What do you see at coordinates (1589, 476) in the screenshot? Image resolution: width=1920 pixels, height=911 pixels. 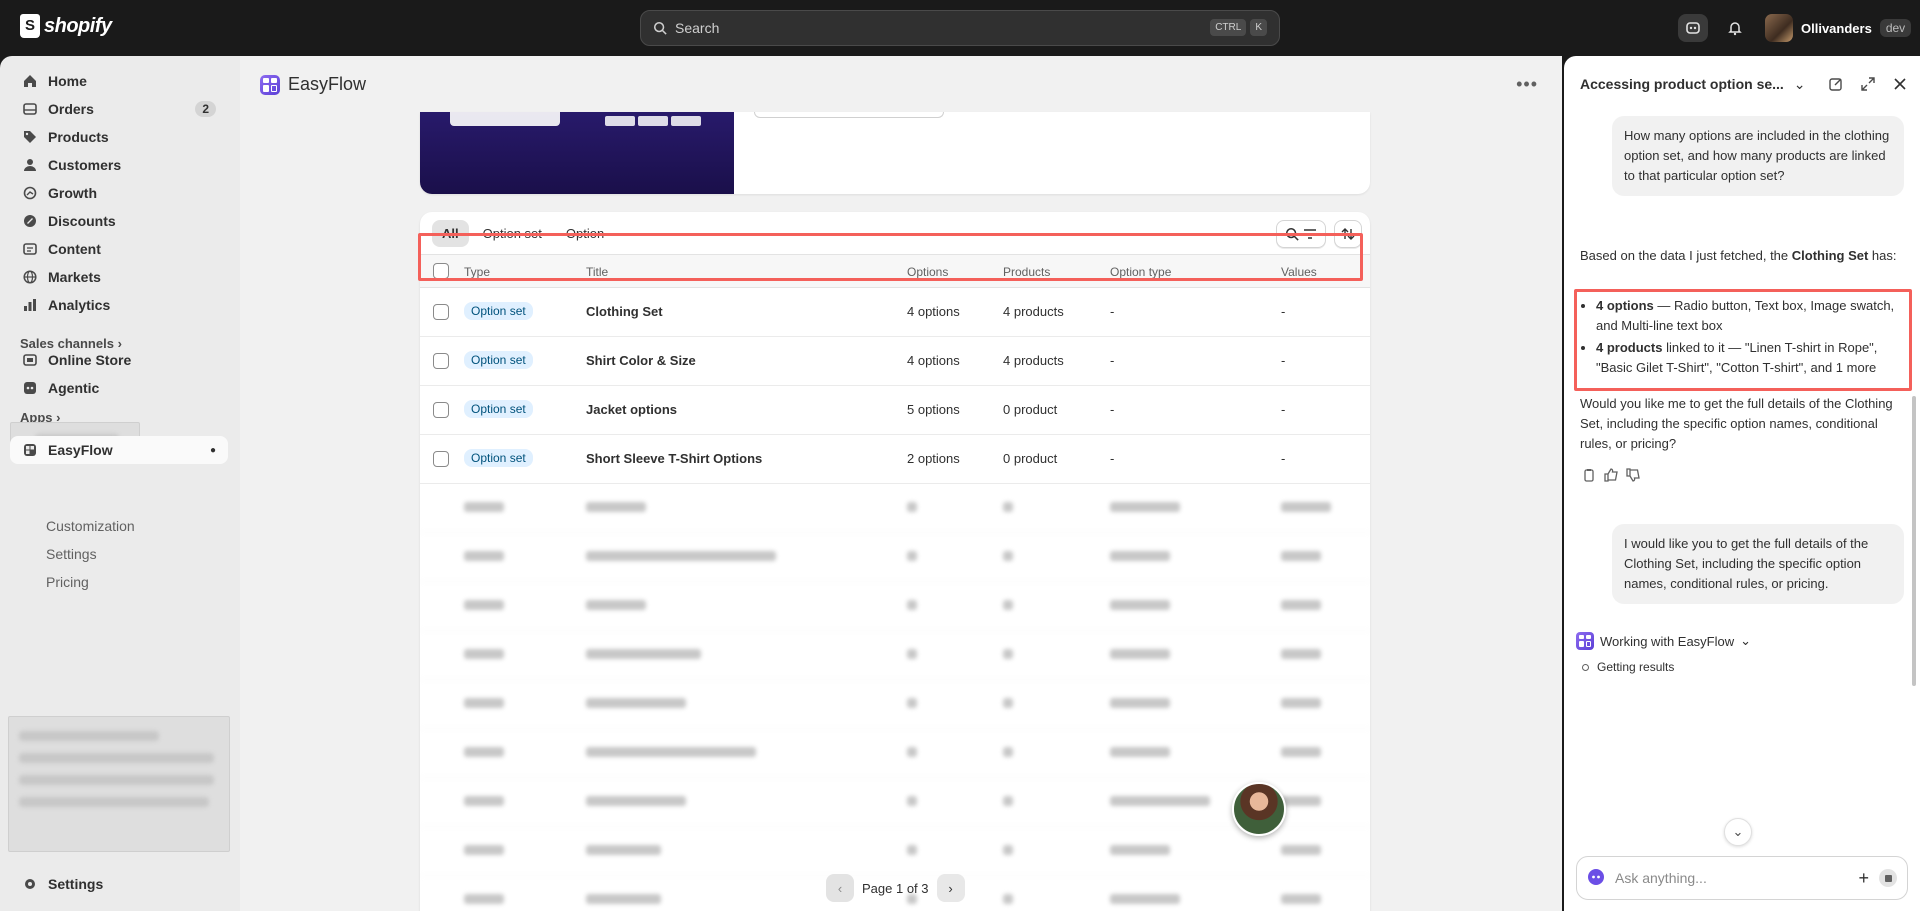 I see `copy-icon` at bounding box center [1589, 476].